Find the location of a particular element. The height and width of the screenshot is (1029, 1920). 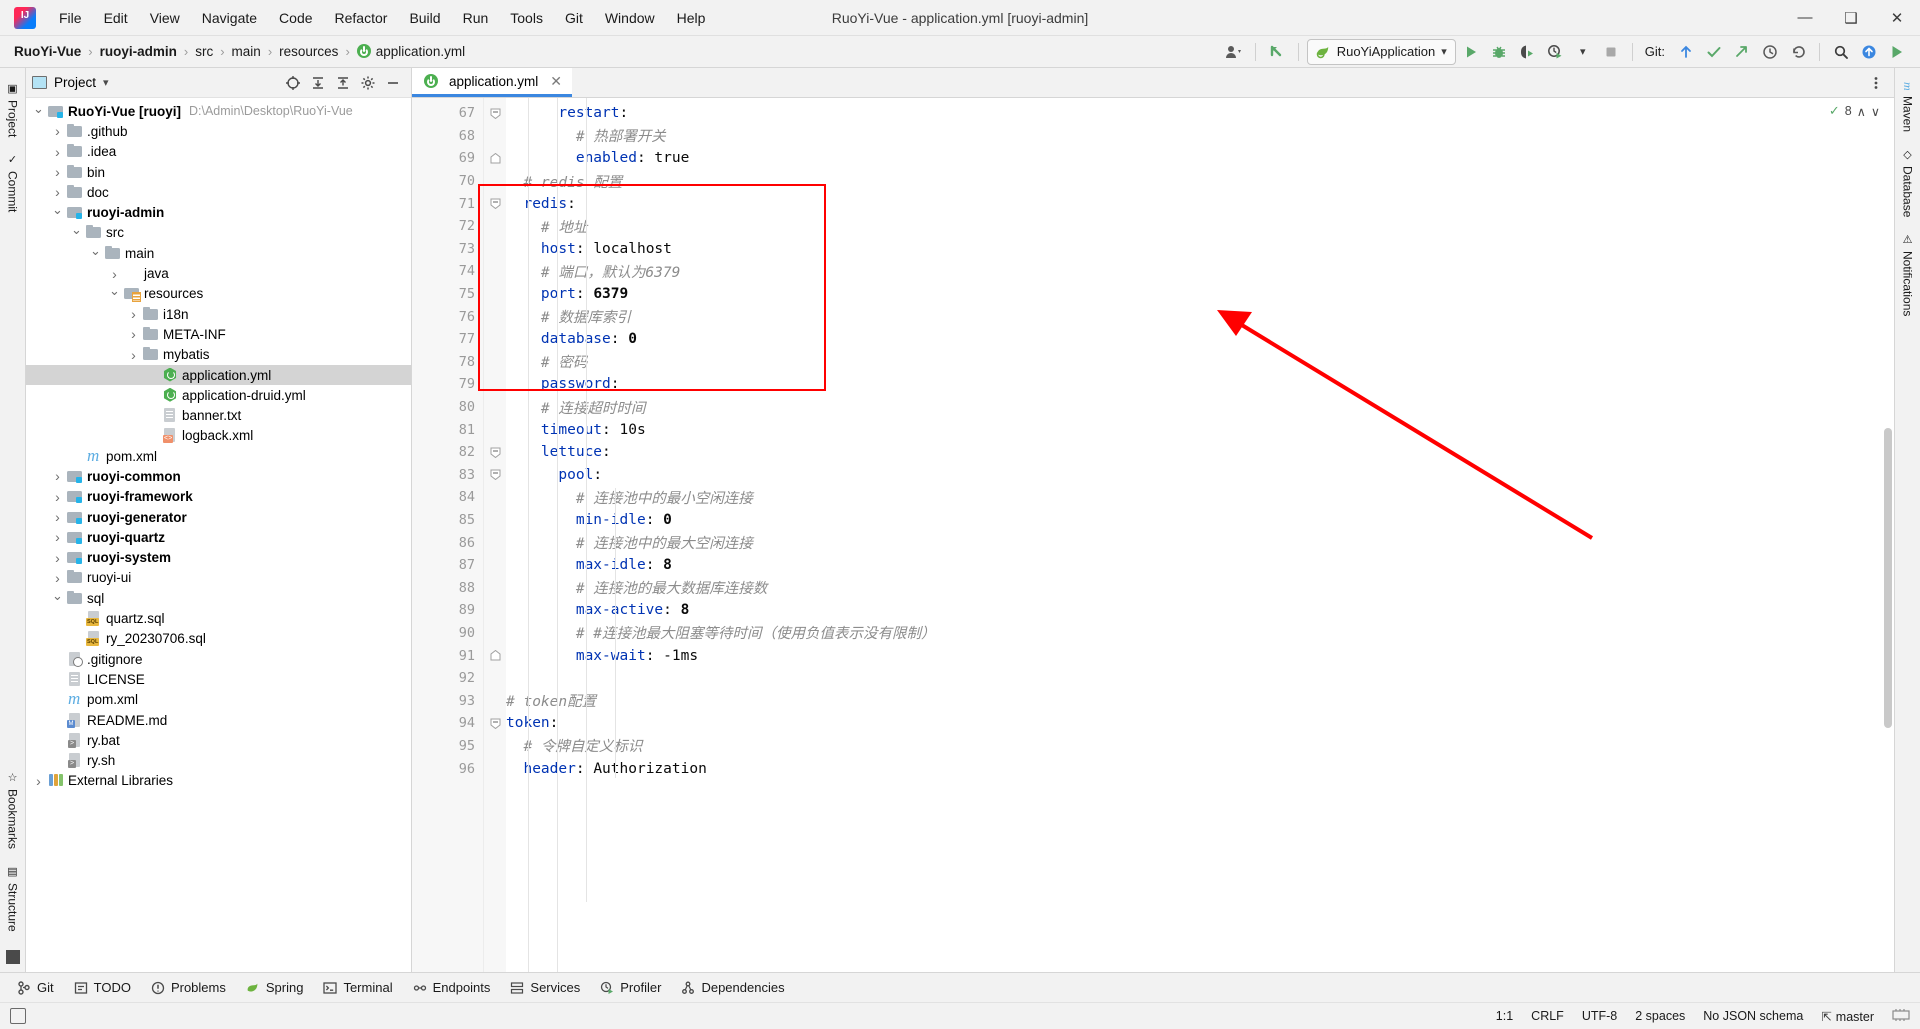

code-line: database: 0 is located at coordinates (1200, 339).